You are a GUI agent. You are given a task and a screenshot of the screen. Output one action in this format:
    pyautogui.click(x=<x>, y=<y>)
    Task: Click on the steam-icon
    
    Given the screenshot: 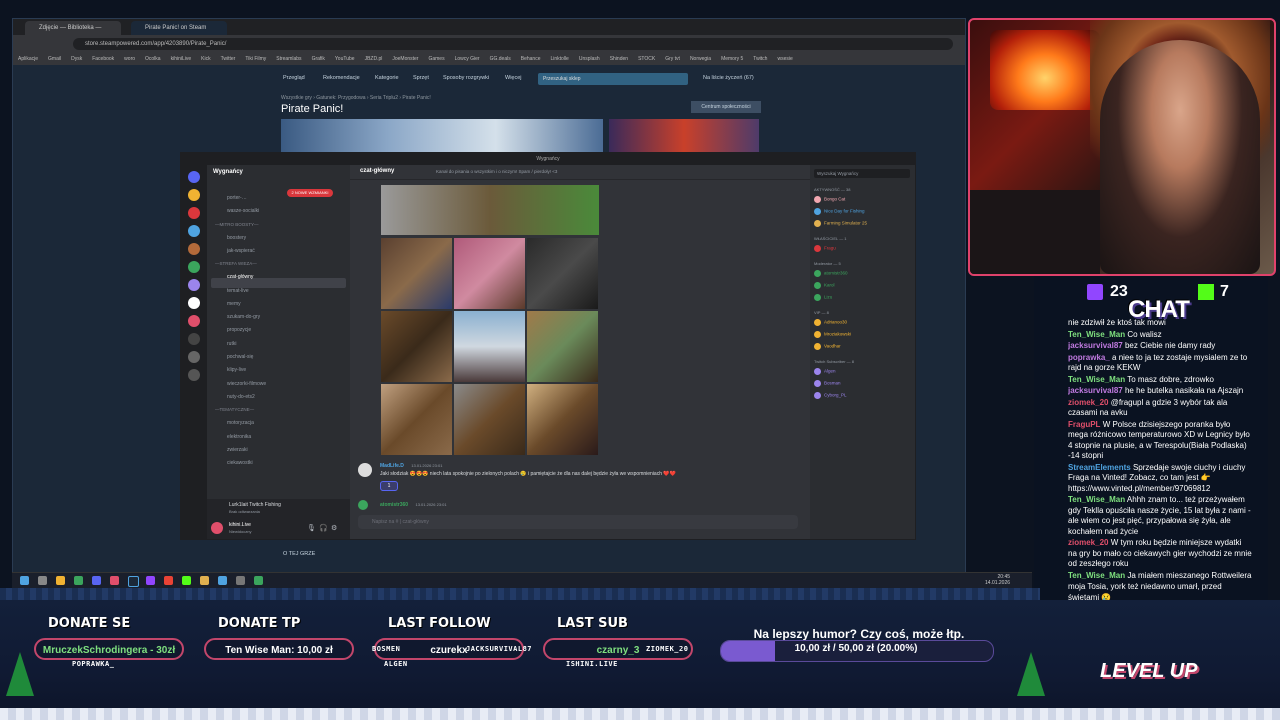 What is the action you would take?
    pyautogui.click(x=133, y=581)
    